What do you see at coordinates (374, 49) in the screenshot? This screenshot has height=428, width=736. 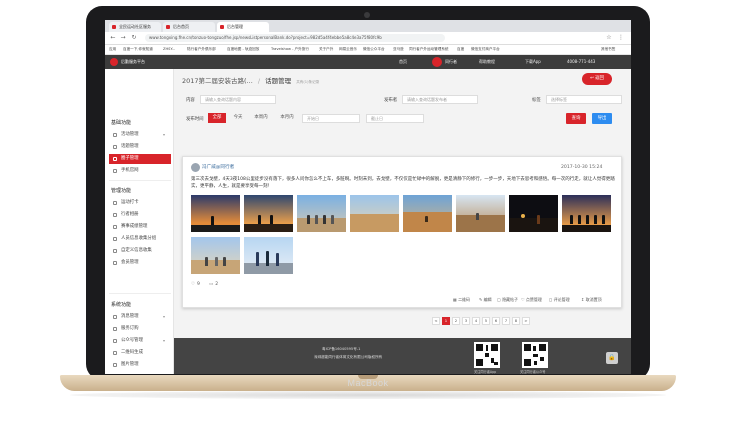 I see `bookmark-item: 微信公众平台` at bounding box center [374, 49].